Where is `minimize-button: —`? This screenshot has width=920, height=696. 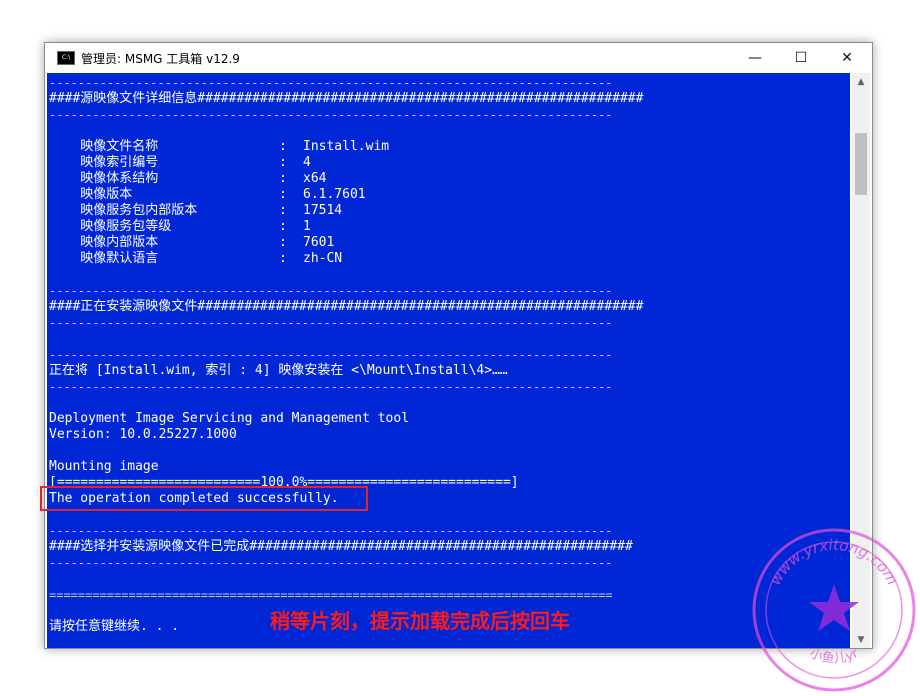 minimize-button: — is located at coordinates (755, 58).